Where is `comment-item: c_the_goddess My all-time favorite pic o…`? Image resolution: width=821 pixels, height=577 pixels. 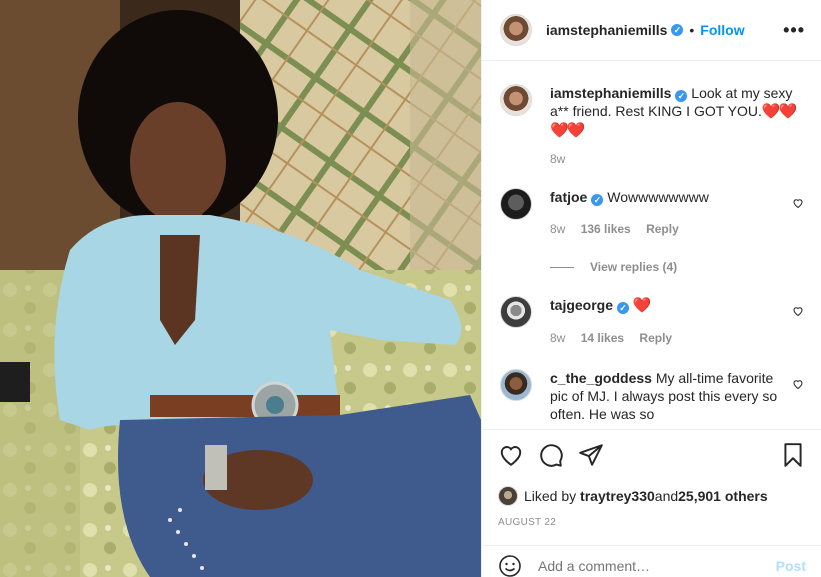 comment-item: c_the_goddess My all-time favorite pic o… is located at coordinates (653, 396).